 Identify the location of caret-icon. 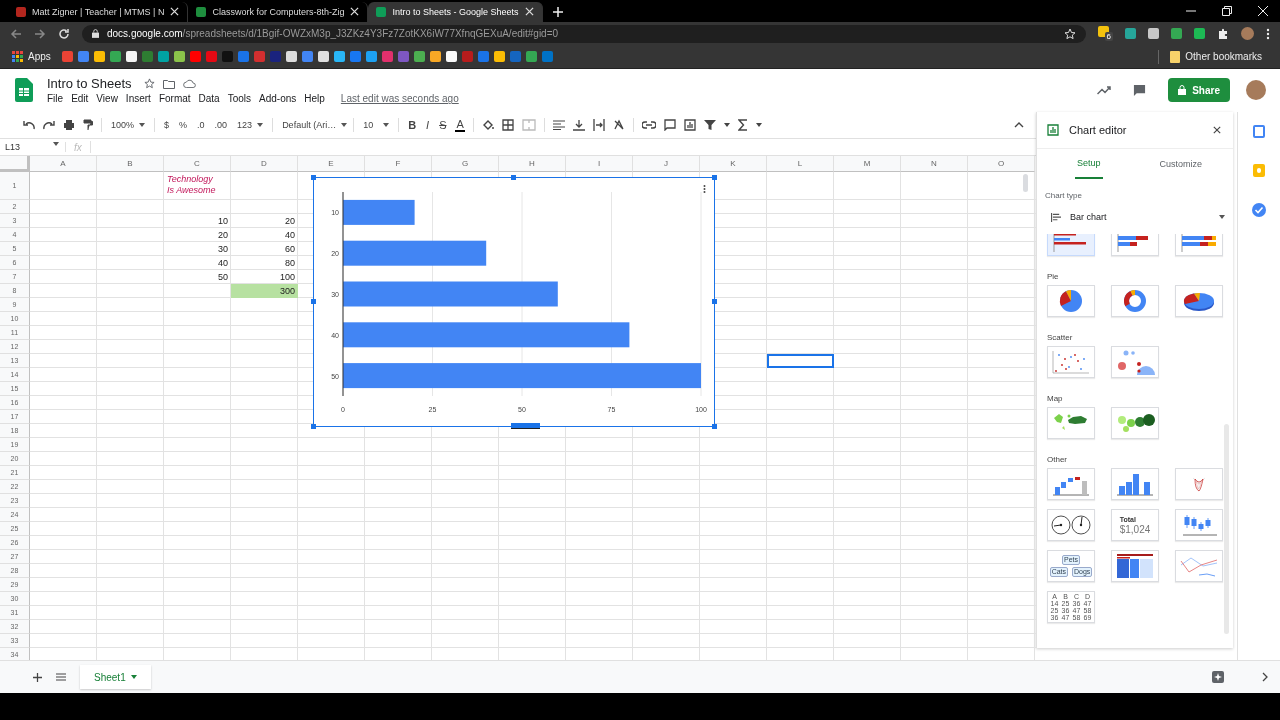
(758, 125).